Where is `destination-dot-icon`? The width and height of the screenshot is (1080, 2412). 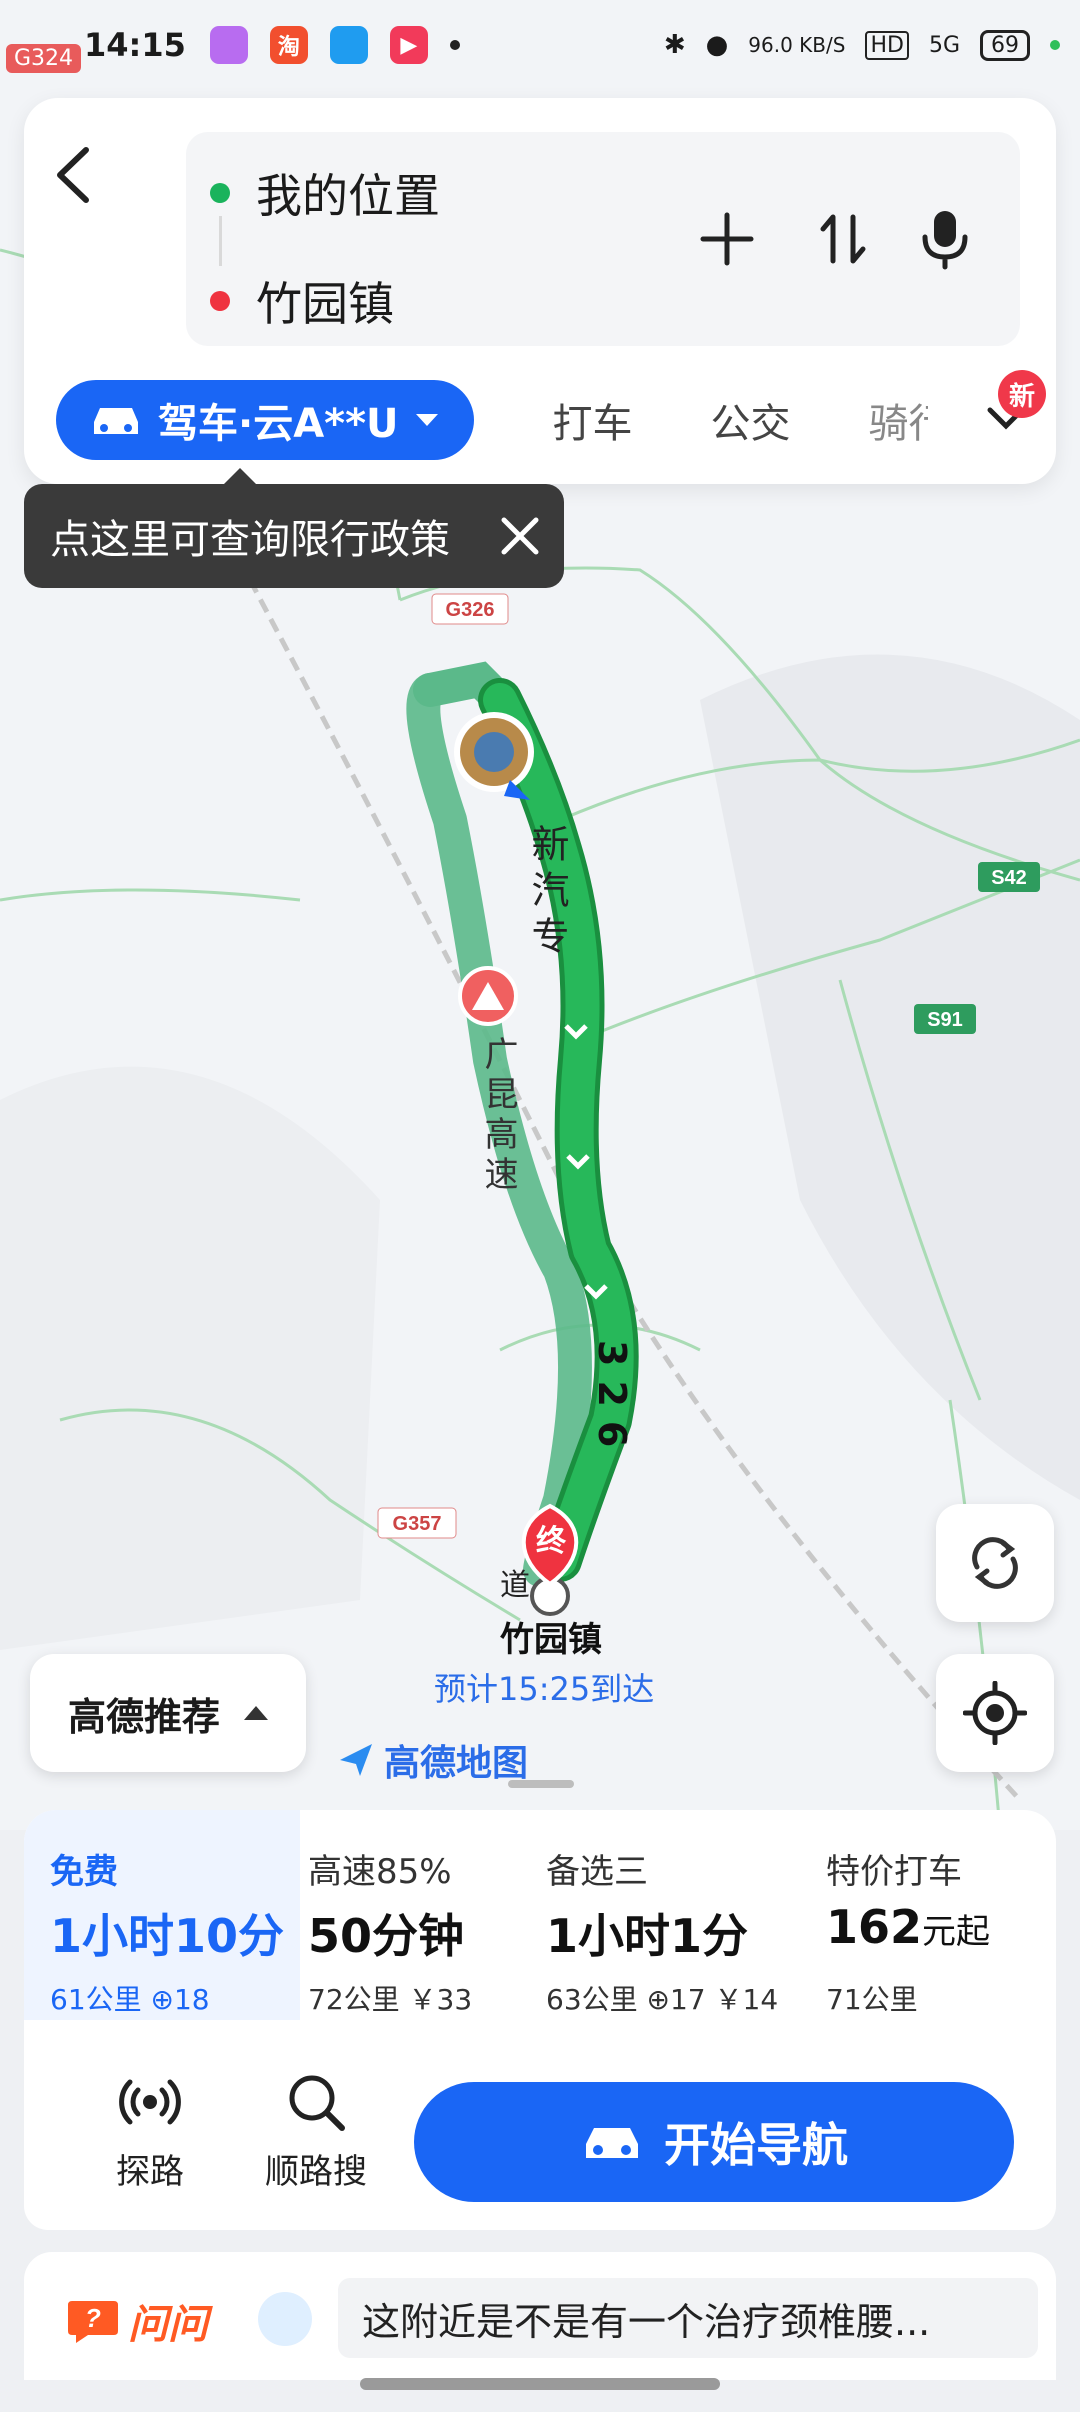
destination-dot-icon is located at coordinates (220, 301).